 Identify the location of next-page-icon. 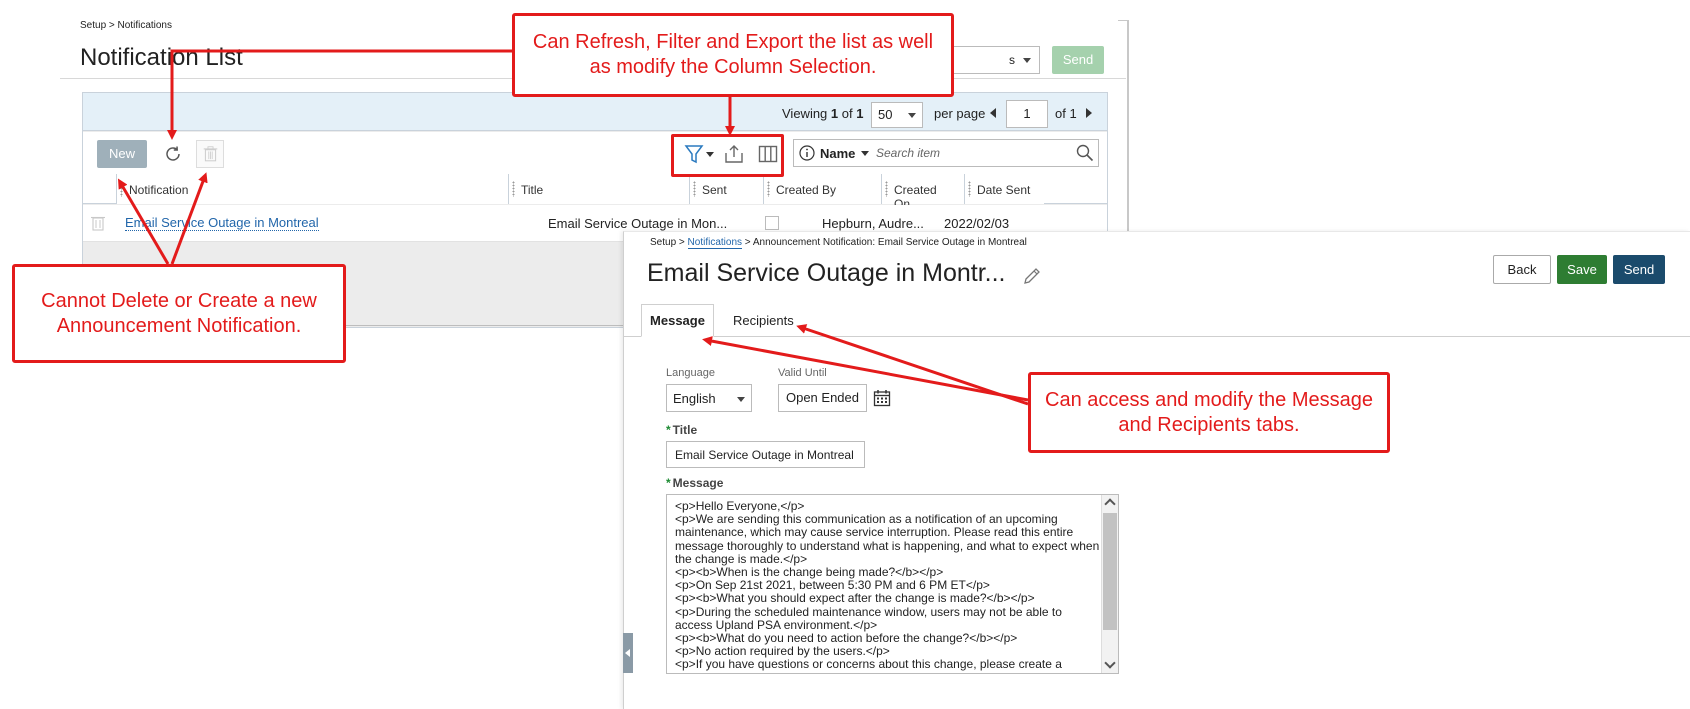
(1089, 113).